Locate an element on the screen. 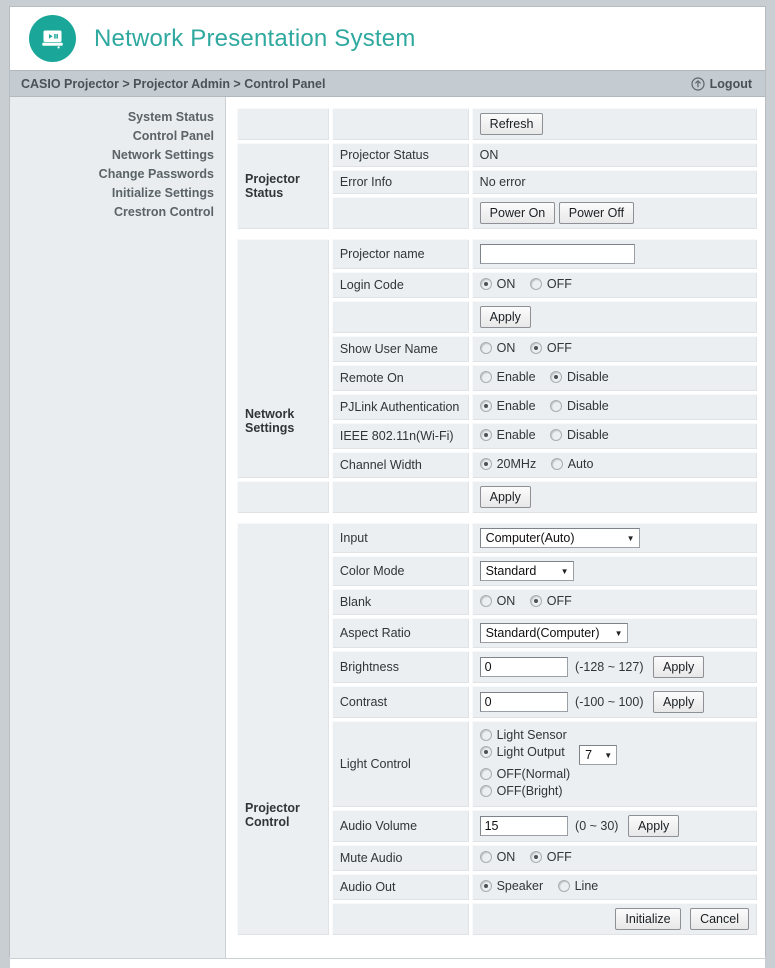 The image size is (775, 968). table-row-refresh: Refresh is located at coordinates (497, 124).